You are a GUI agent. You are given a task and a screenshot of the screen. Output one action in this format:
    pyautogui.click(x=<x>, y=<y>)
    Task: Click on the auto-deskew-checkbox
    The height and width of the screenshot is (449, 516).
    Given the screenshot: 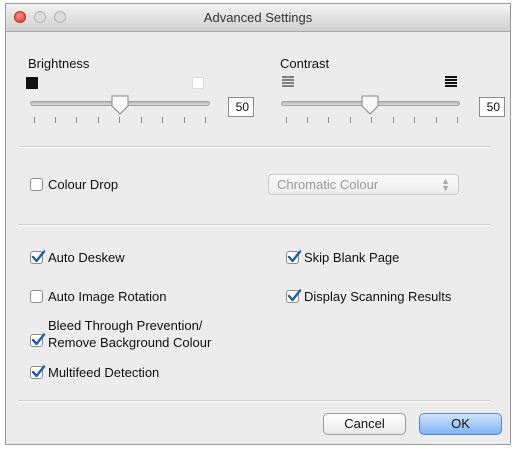 What is the action you would take?
    pyautogui.click(x=38, y=257)
    